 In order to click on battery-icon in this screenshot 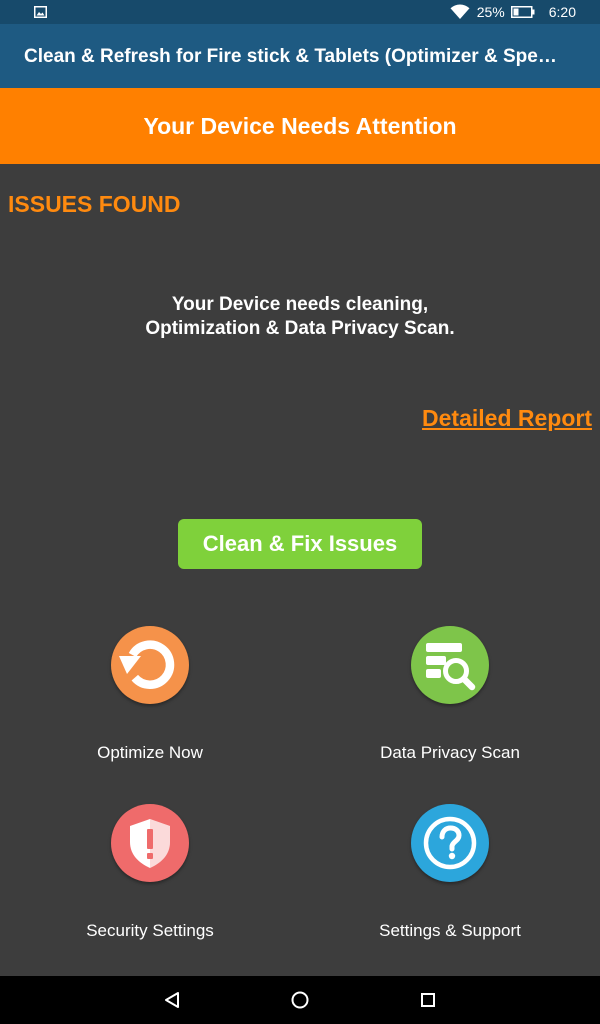, I will do `click(522, 12)`.